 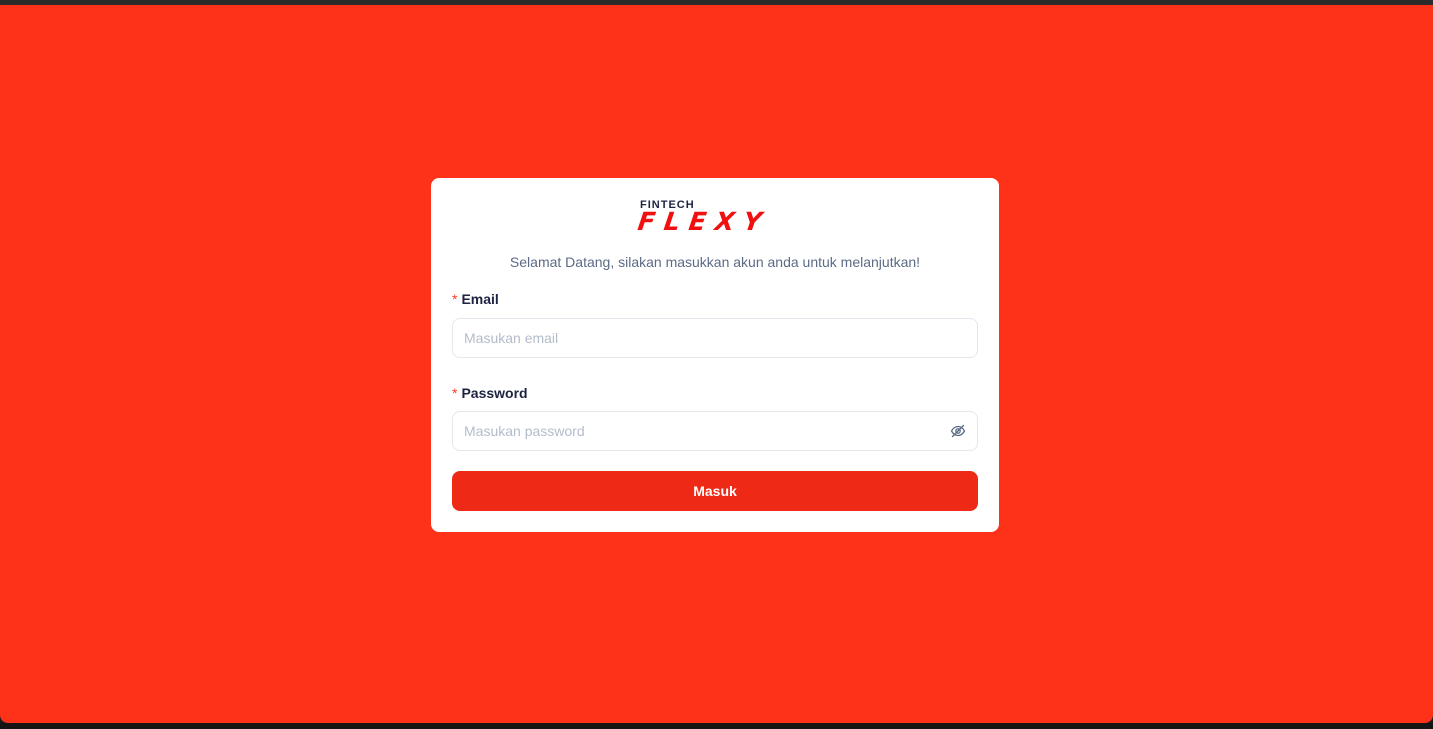 What do you see at coordinates (480, 299) in the screenshot?
I see `email-label-text: Email` at bounding box center [480, 299].